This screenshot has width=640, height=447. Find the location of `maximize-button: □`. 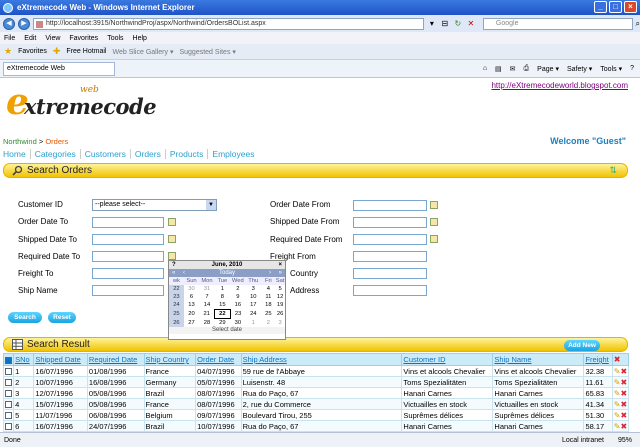

maximize-button: □ is located at coordinates (615, 7).